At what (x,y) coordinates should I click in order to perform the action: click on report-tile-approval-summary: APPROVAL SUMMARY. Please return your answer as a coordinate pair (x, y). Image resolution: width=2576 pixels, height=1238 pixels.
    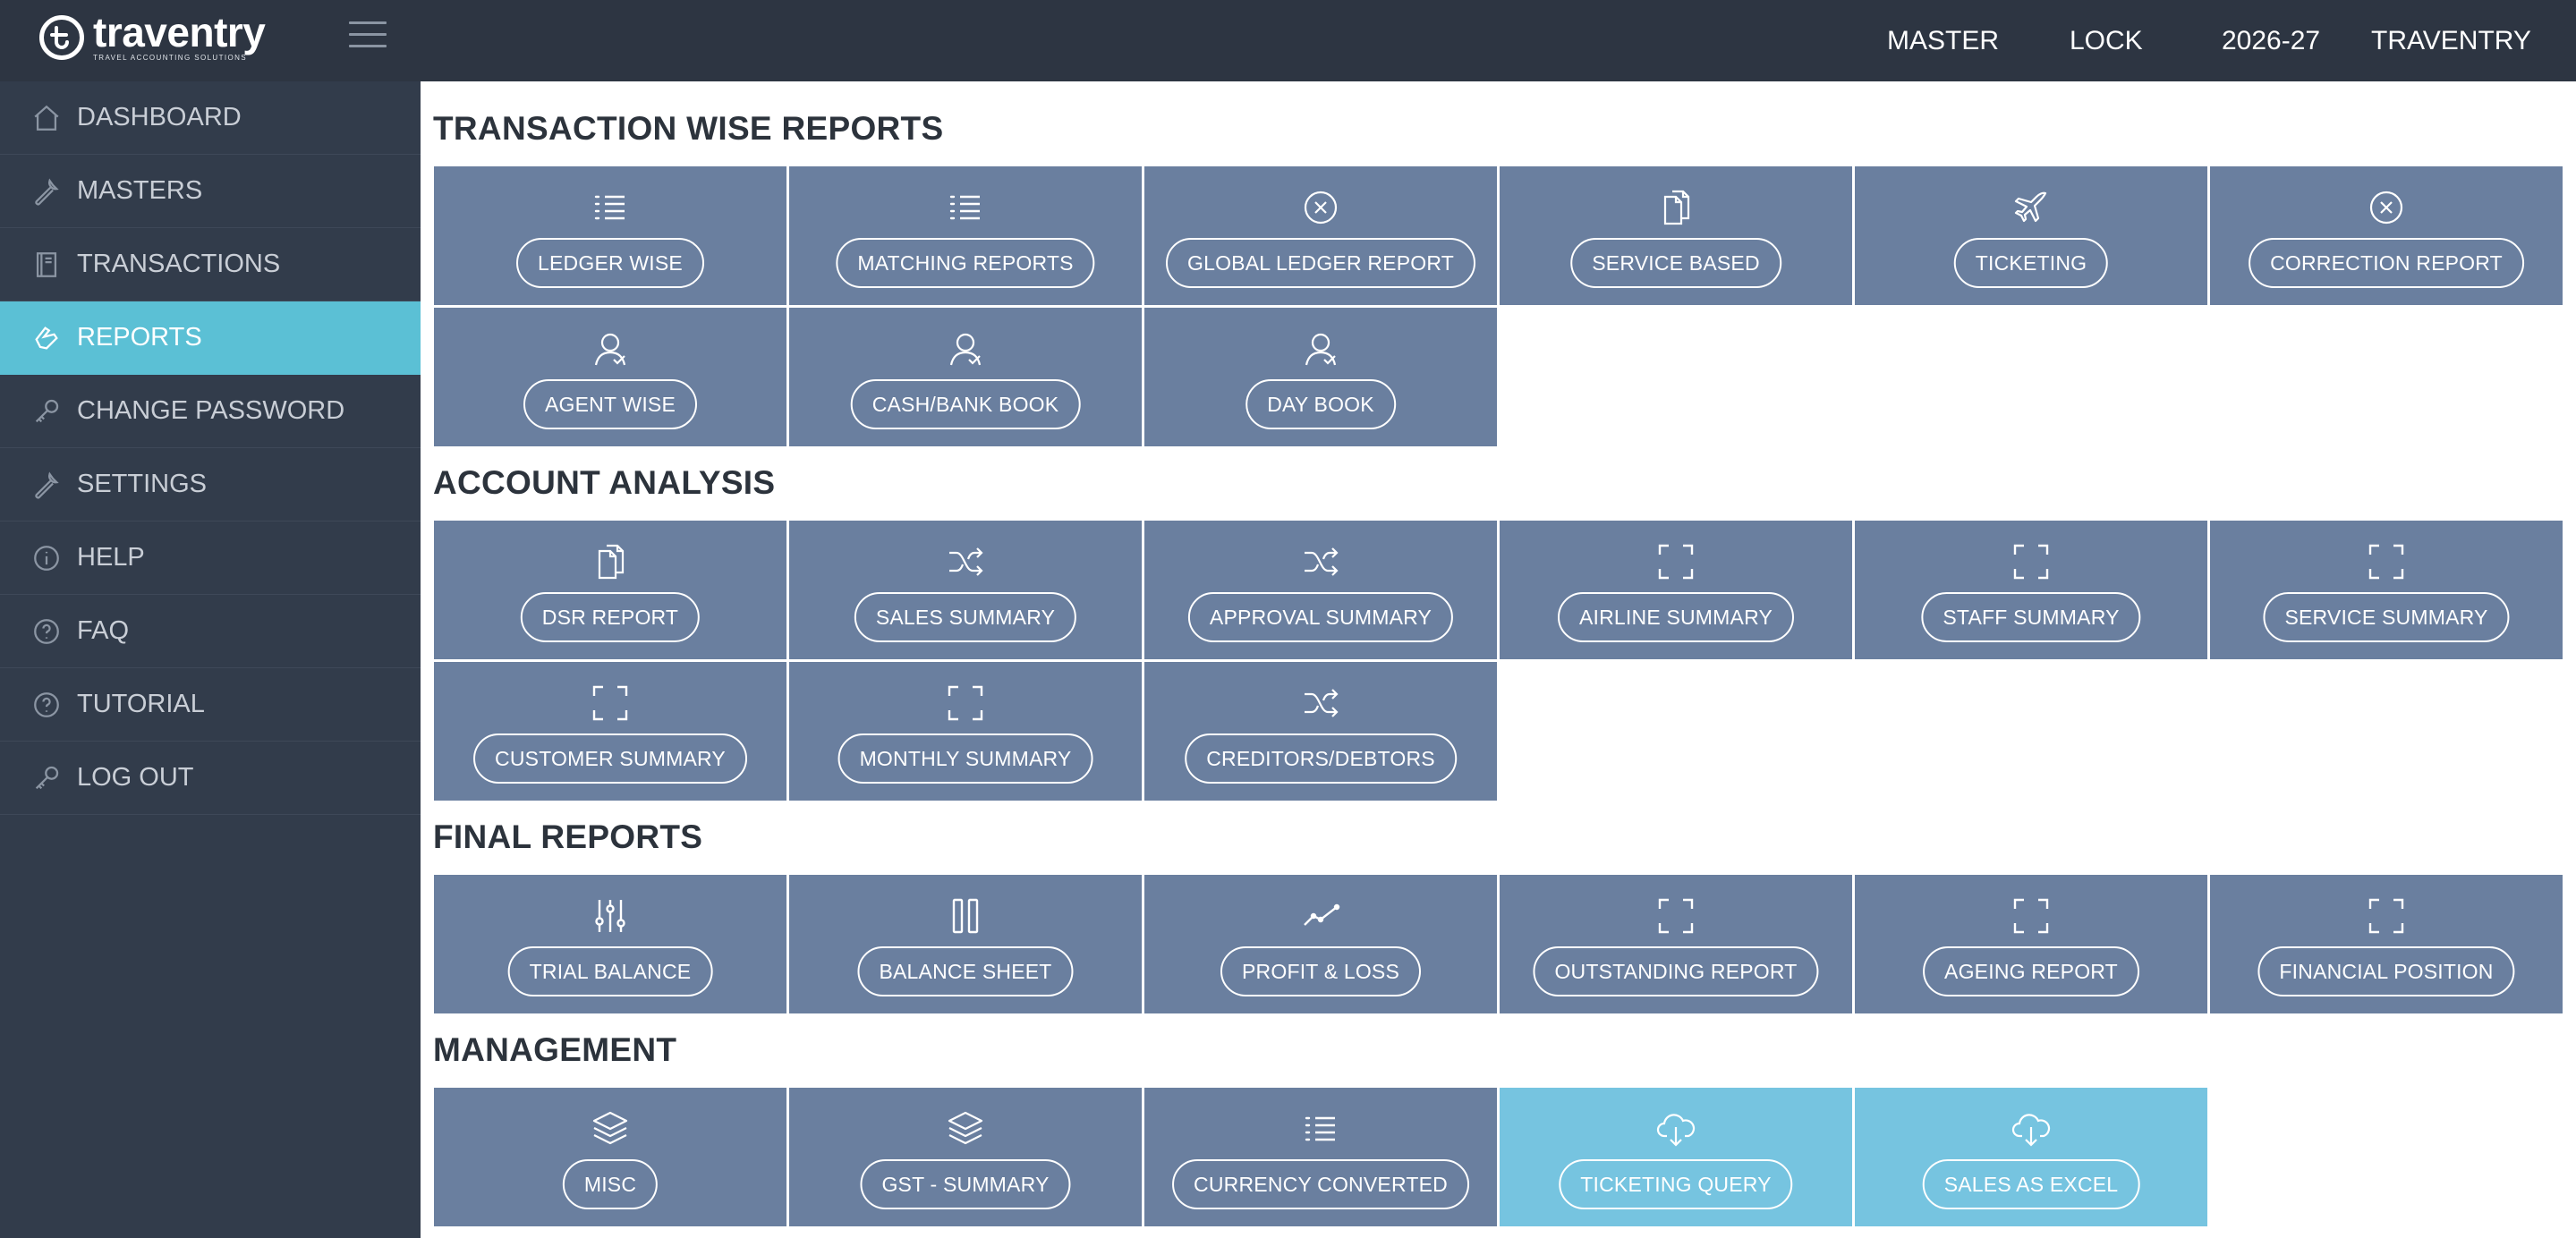
    Looking at the image, I should click on (1320, 590).